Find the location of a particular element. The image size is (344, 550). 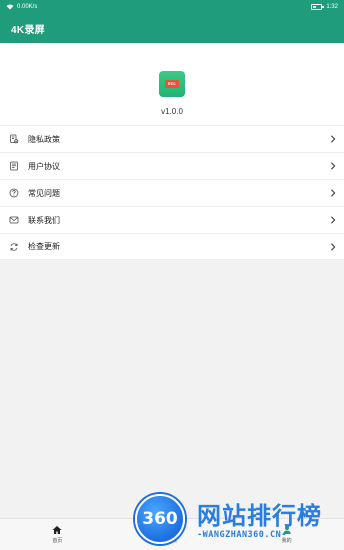

tab-label: 我的 is located at coordinates (286, 541).